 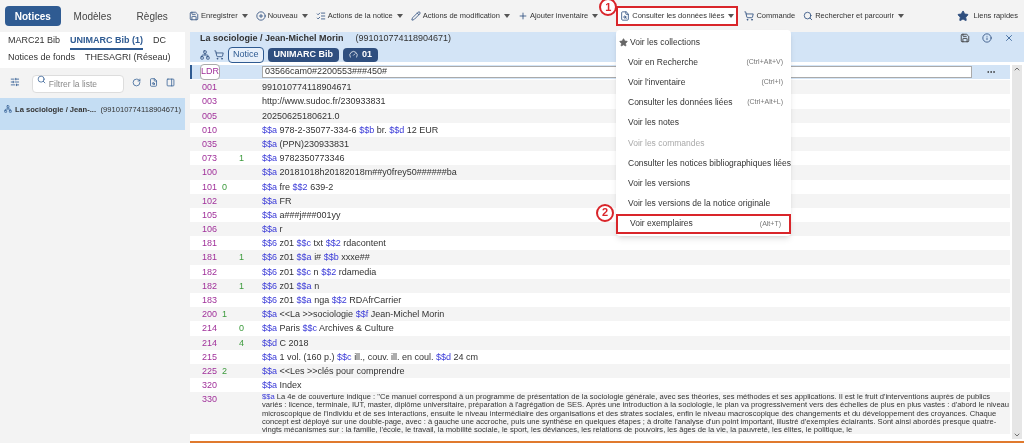 What do you see at coordinates (77, 84) in the screenshot?
I see `filter-field: Filtrer la liste` at bounding box center [77, 84].